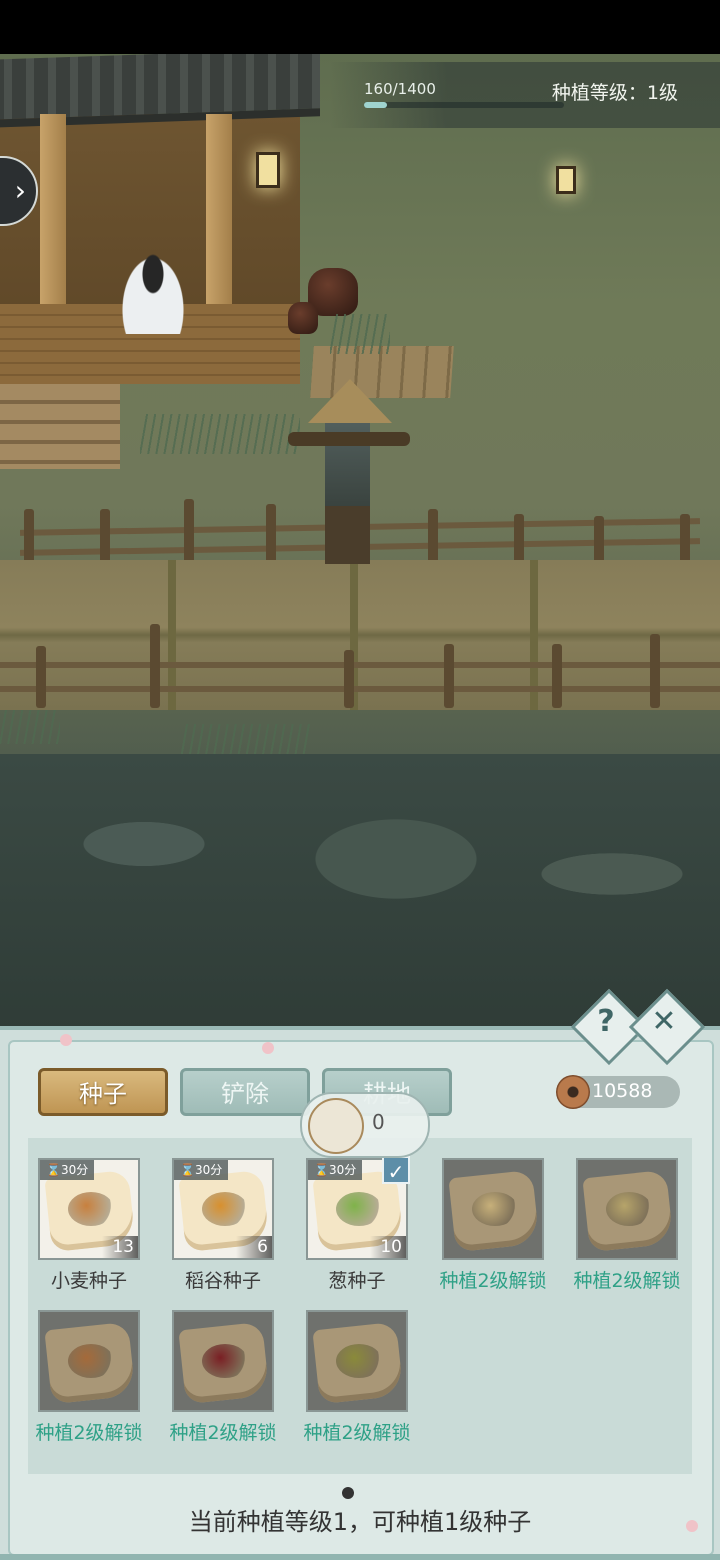  What do you see at coordinates (622, 1091) in the screenshot?
I see `currency-amount: 10588` at bounding box center [622, 1091].